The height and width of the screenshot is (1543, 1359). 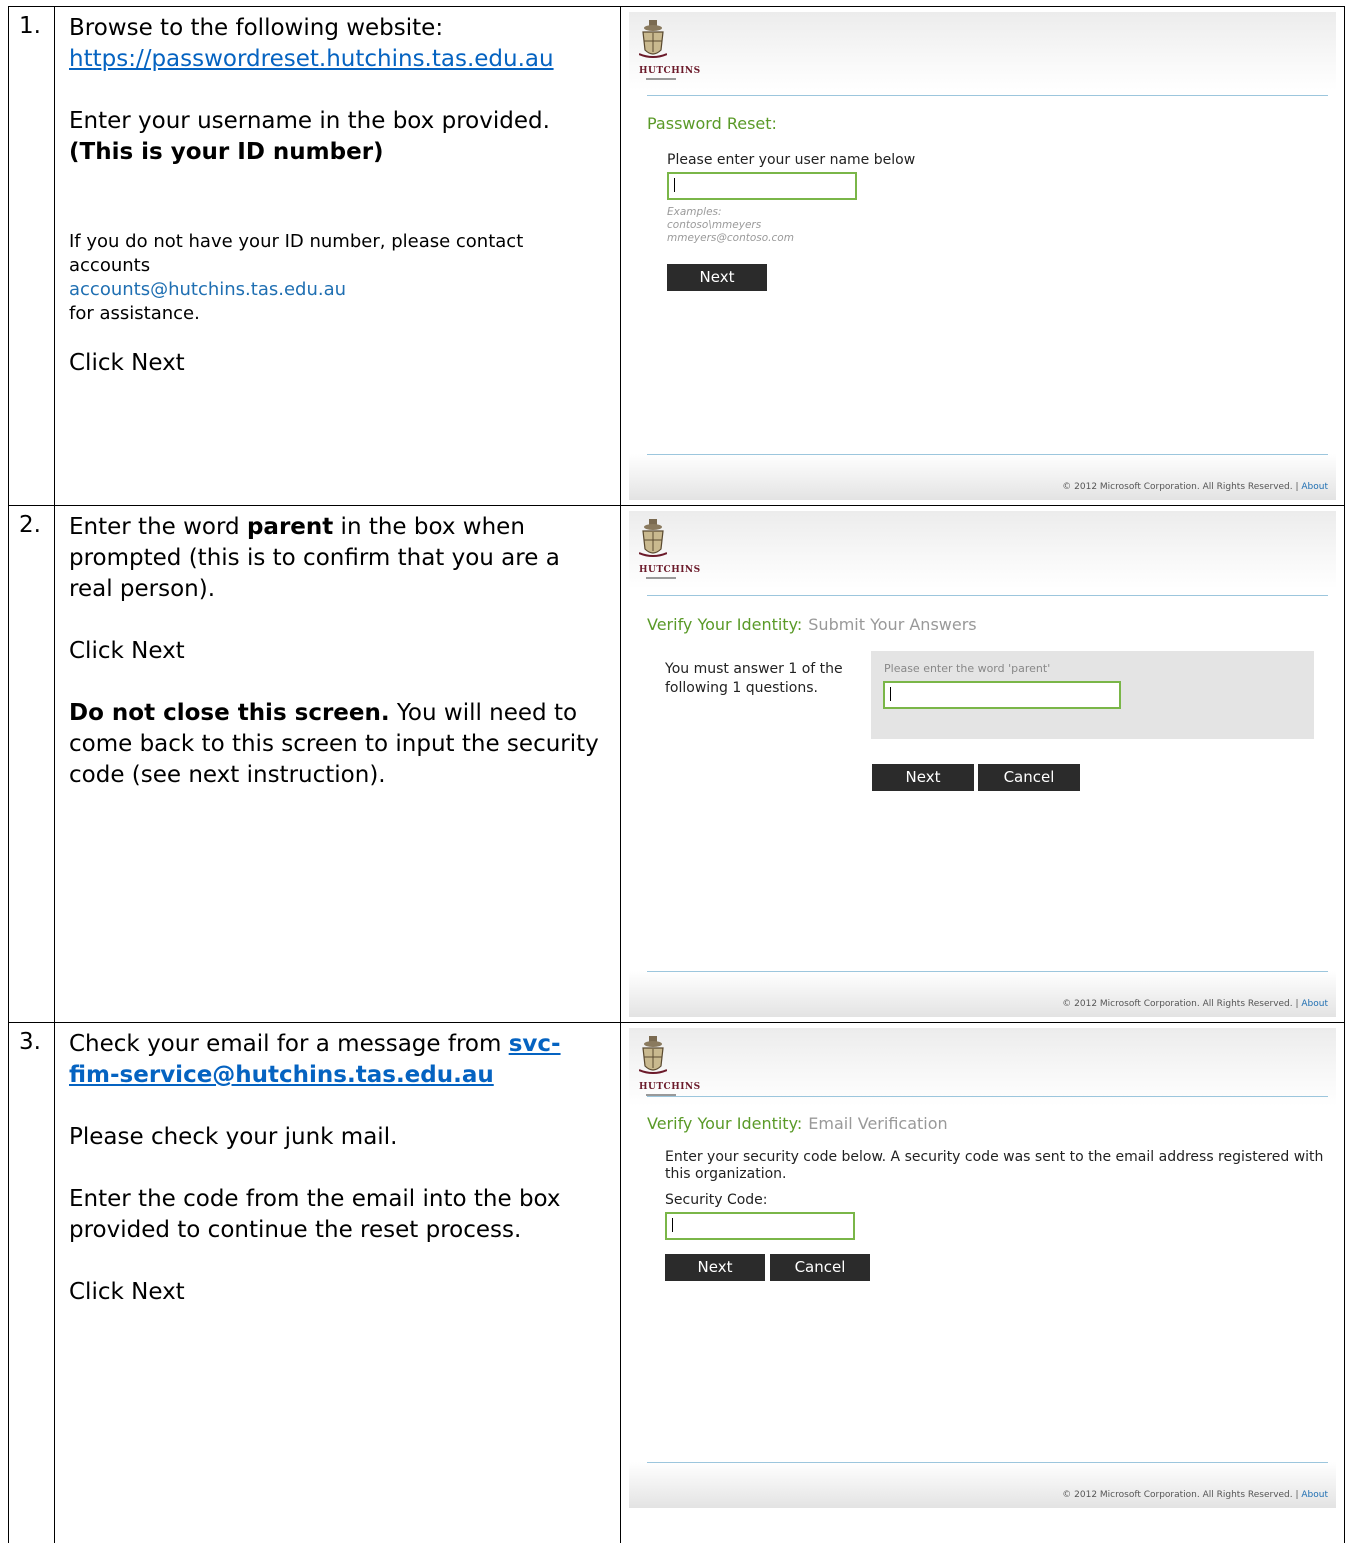 I want to click on sender-email-link: svc-, so click(x=535, y=1044).